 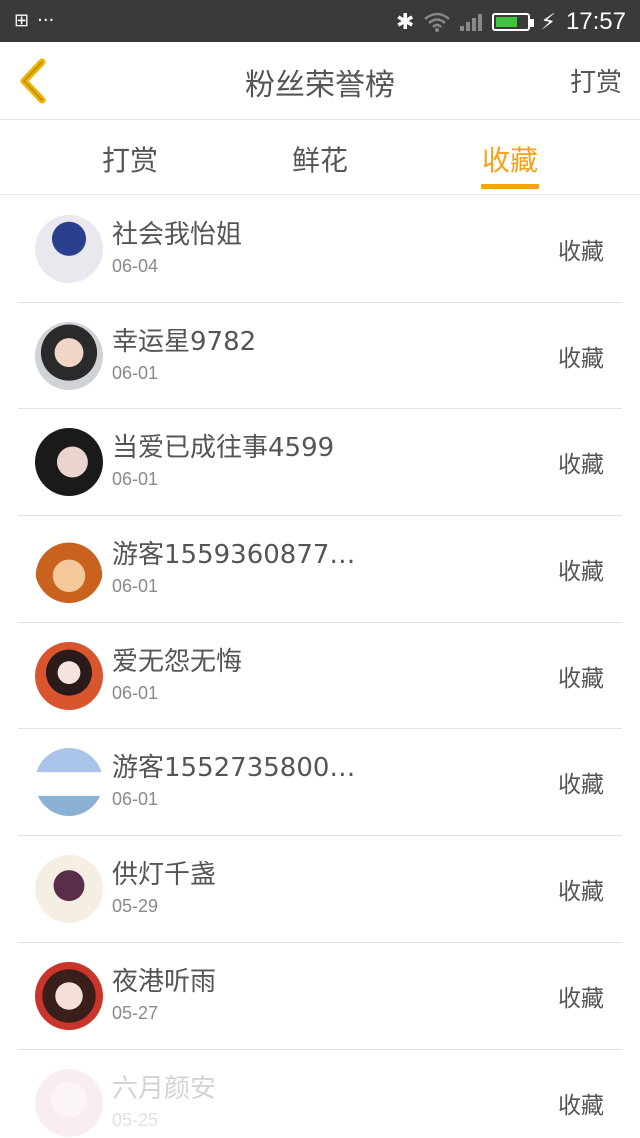 I want to click on status-bar: ⊞ ··· ✱ ⚡ 17:57, so click(x=320, y=21).